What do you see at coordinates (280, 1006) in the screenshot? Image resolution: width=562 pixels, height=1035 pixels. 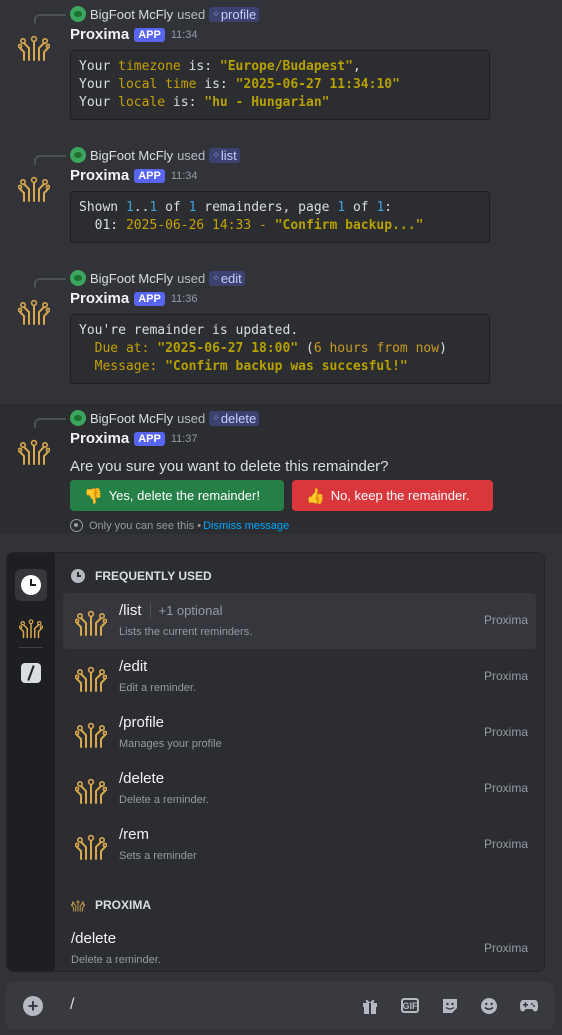 I see `message-composer: + / GIF` at bounding box center [280, 1006].